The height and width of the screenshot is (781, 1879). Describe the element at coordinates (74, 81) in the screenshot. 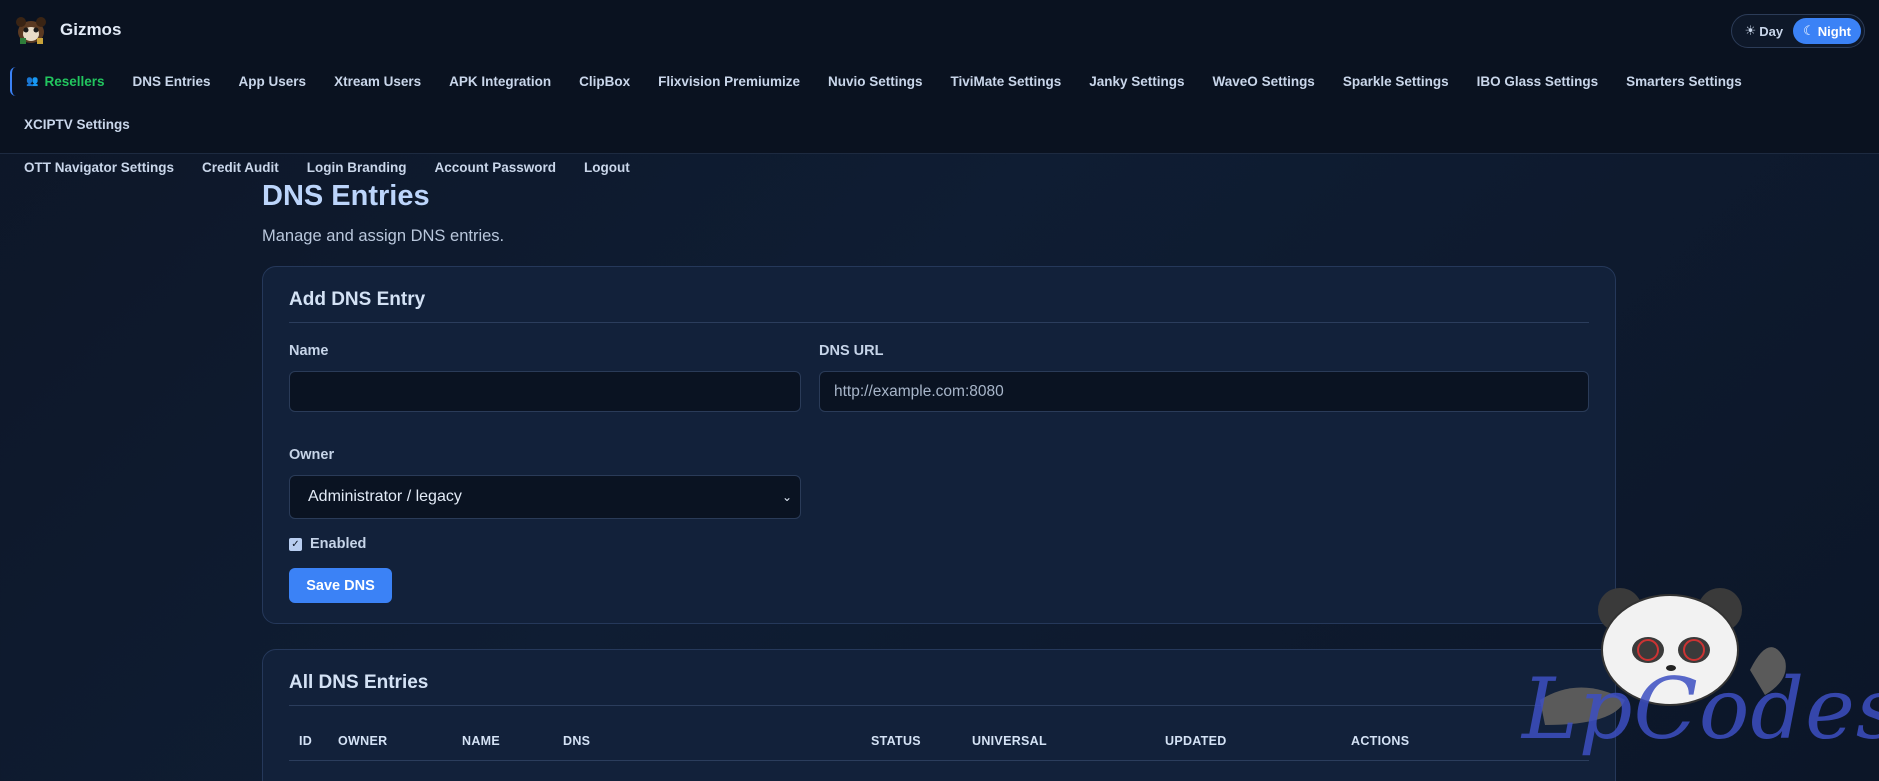

I see `nav-label: Resellers` at that location.